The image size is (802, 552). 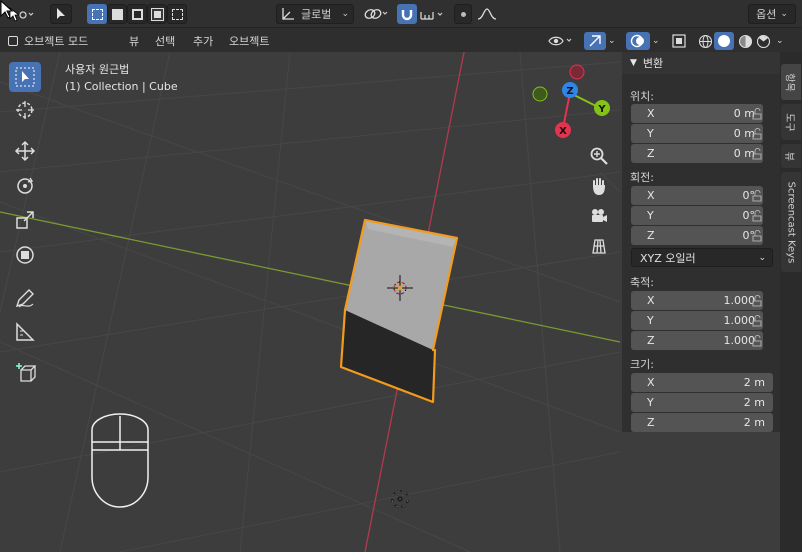 What do you see at coordinates (7, 9) in the screenshot?
I see `mouse-pointer-icon` at bounding box center [7, 9].